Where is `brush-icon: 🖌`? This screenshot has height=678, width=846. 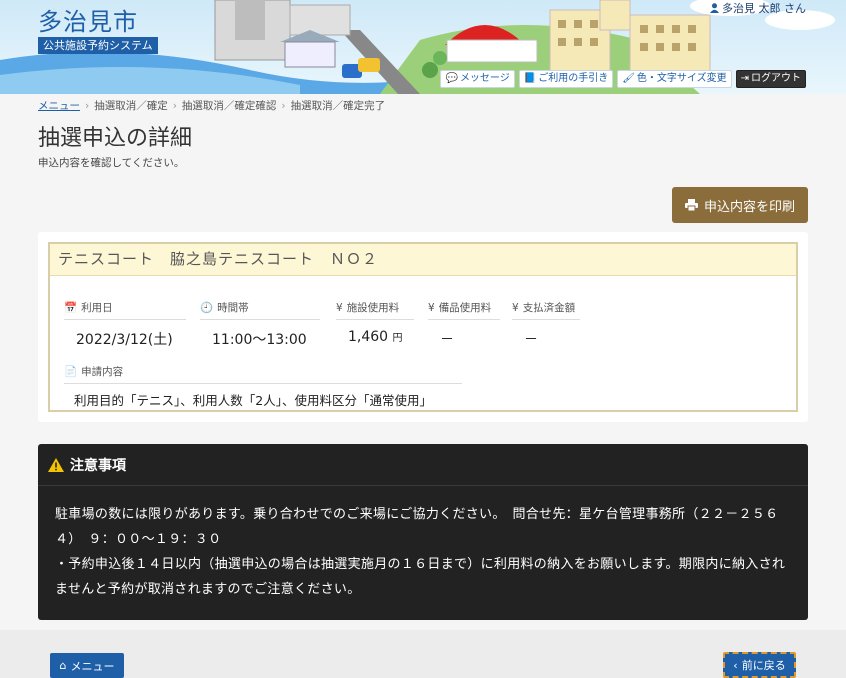 brush-icon: 🖌 is located at coordinates (628, 78).